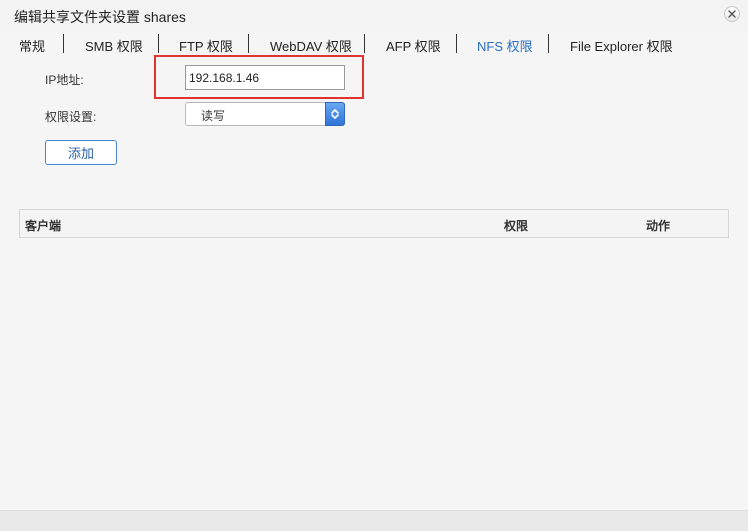 This screenshot has height=531, width=748. What do you see at coordinates (100, 17) in the screenshot?
I see `dialog-title: 编辑共享文件夹设置 shares` at bounding box center [100, 17].